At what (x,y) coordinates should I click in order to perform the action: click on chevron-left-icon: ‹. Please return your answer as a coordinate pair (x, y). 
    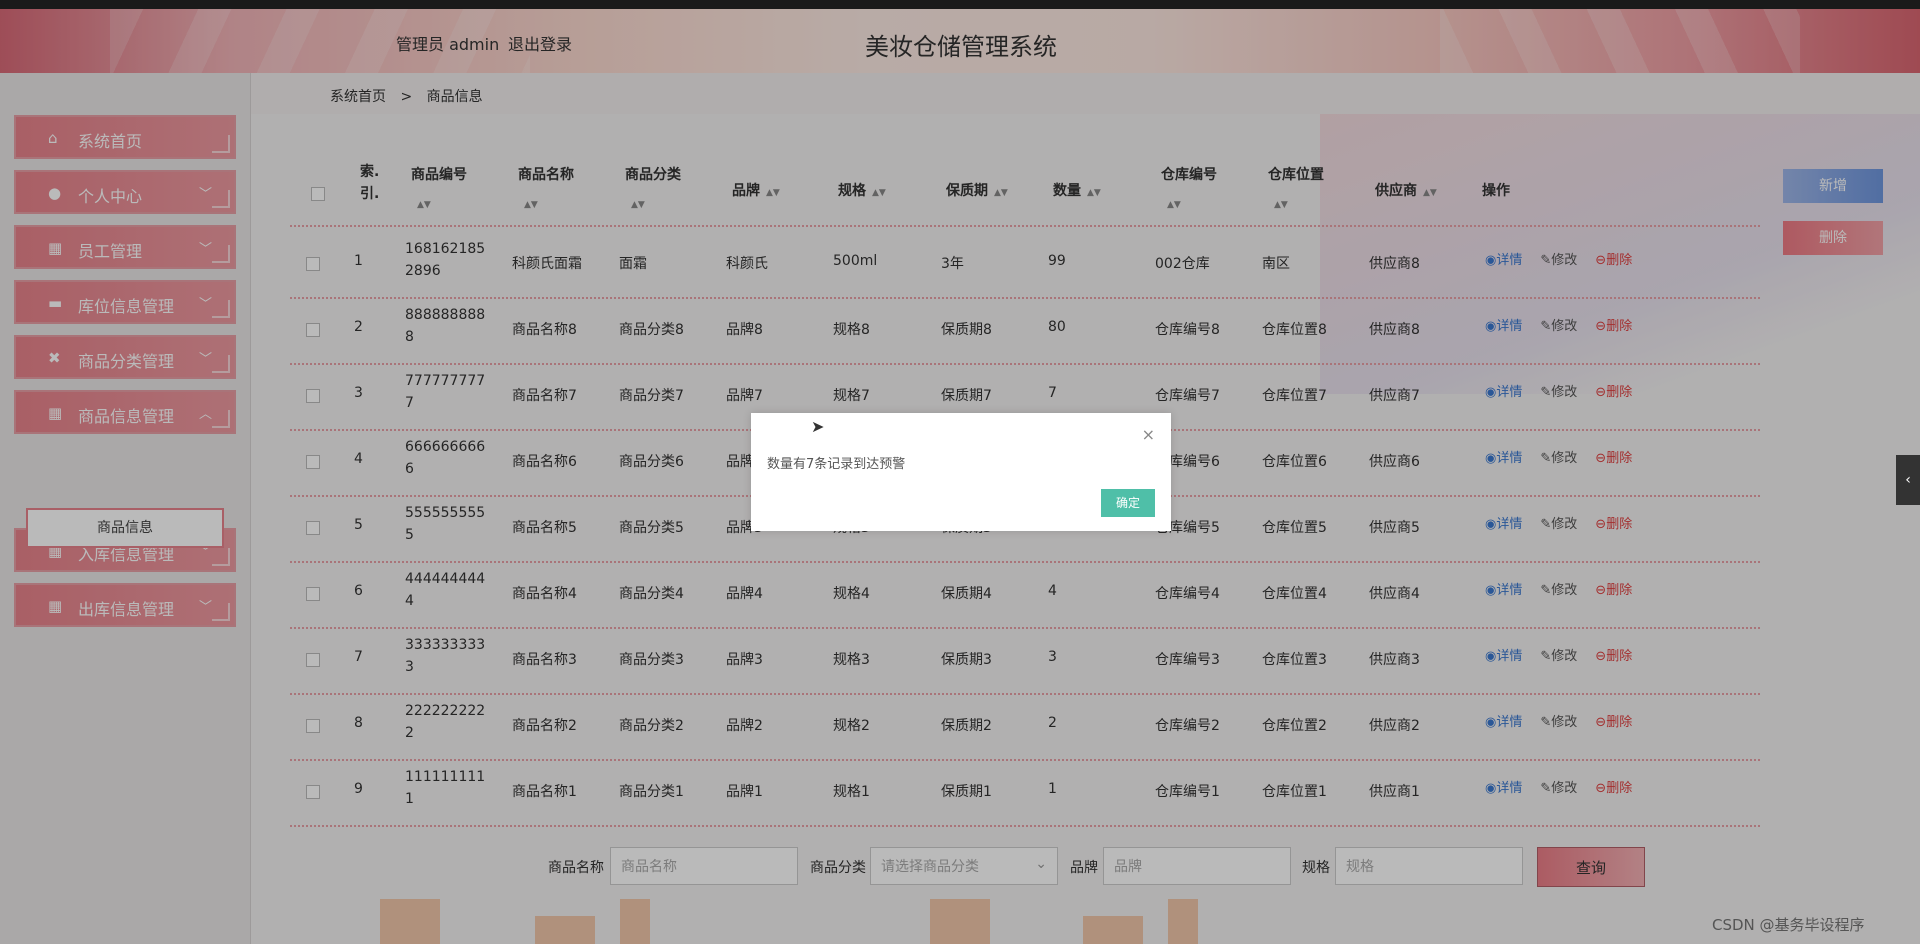
    Looking at the image, I should click on (1908, 480).